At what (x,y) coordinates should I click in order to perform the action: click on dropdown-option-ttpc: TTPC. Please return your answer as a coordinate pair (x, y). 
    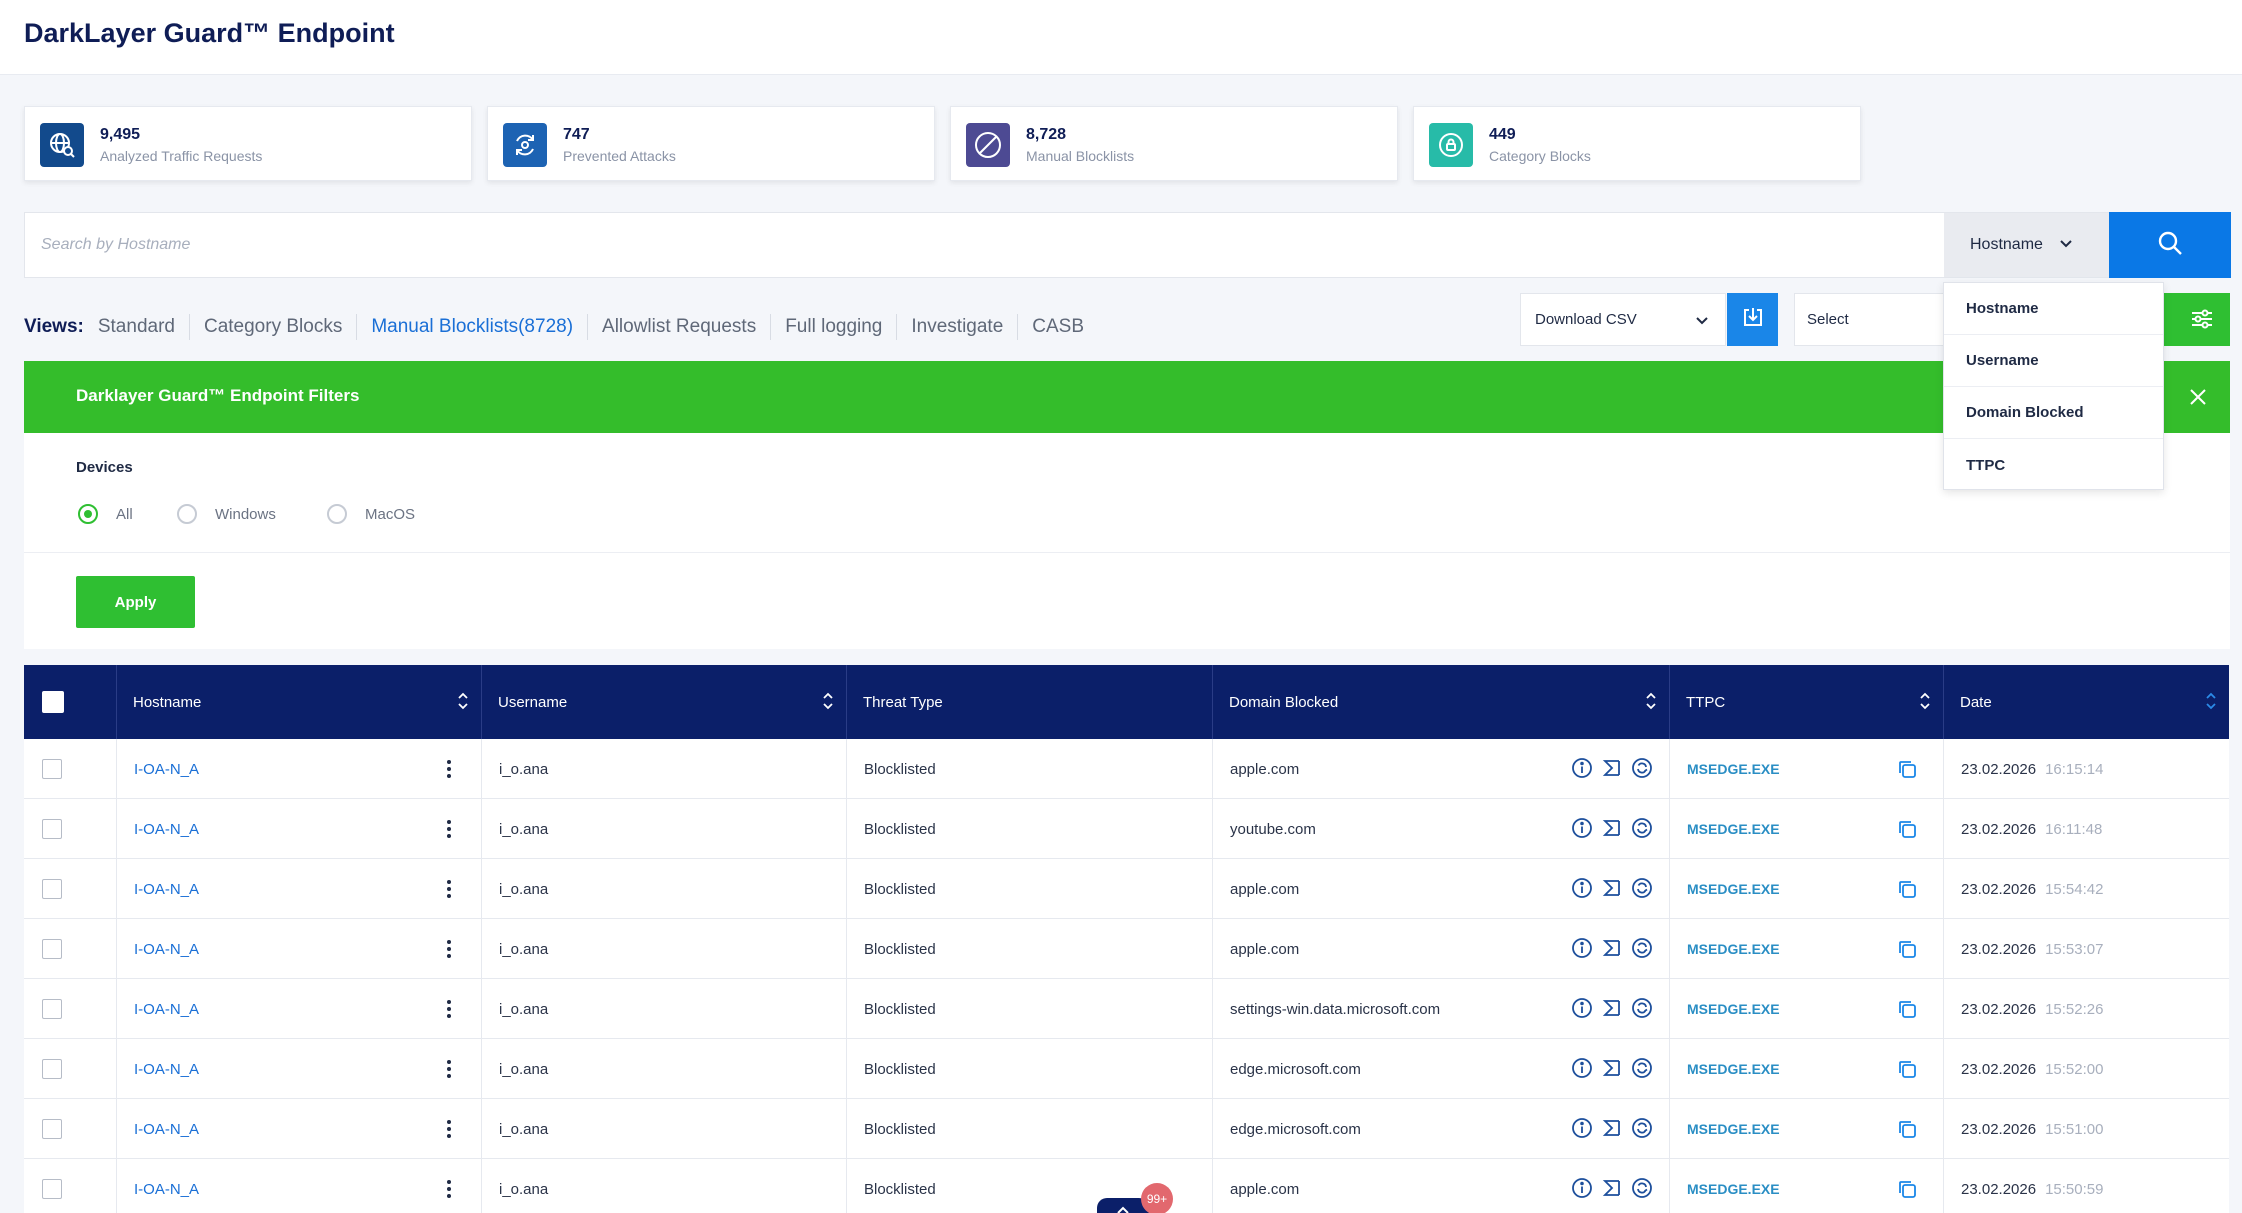
    Looking at the image, I should click on (2053, 465).